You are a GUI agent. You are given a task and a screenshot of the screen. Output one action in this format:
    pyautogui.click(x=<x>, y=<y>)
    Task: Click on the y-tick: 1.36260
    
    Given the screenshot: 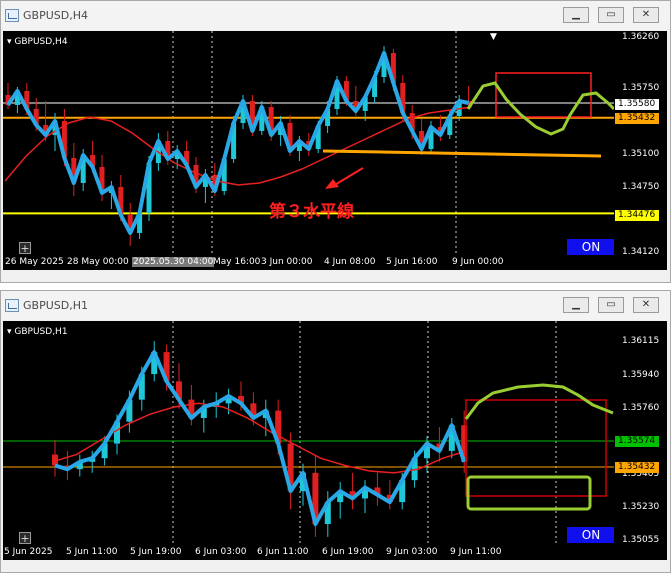 What is the action you would take?
    pyautogui.click(x=641, y=37)
    